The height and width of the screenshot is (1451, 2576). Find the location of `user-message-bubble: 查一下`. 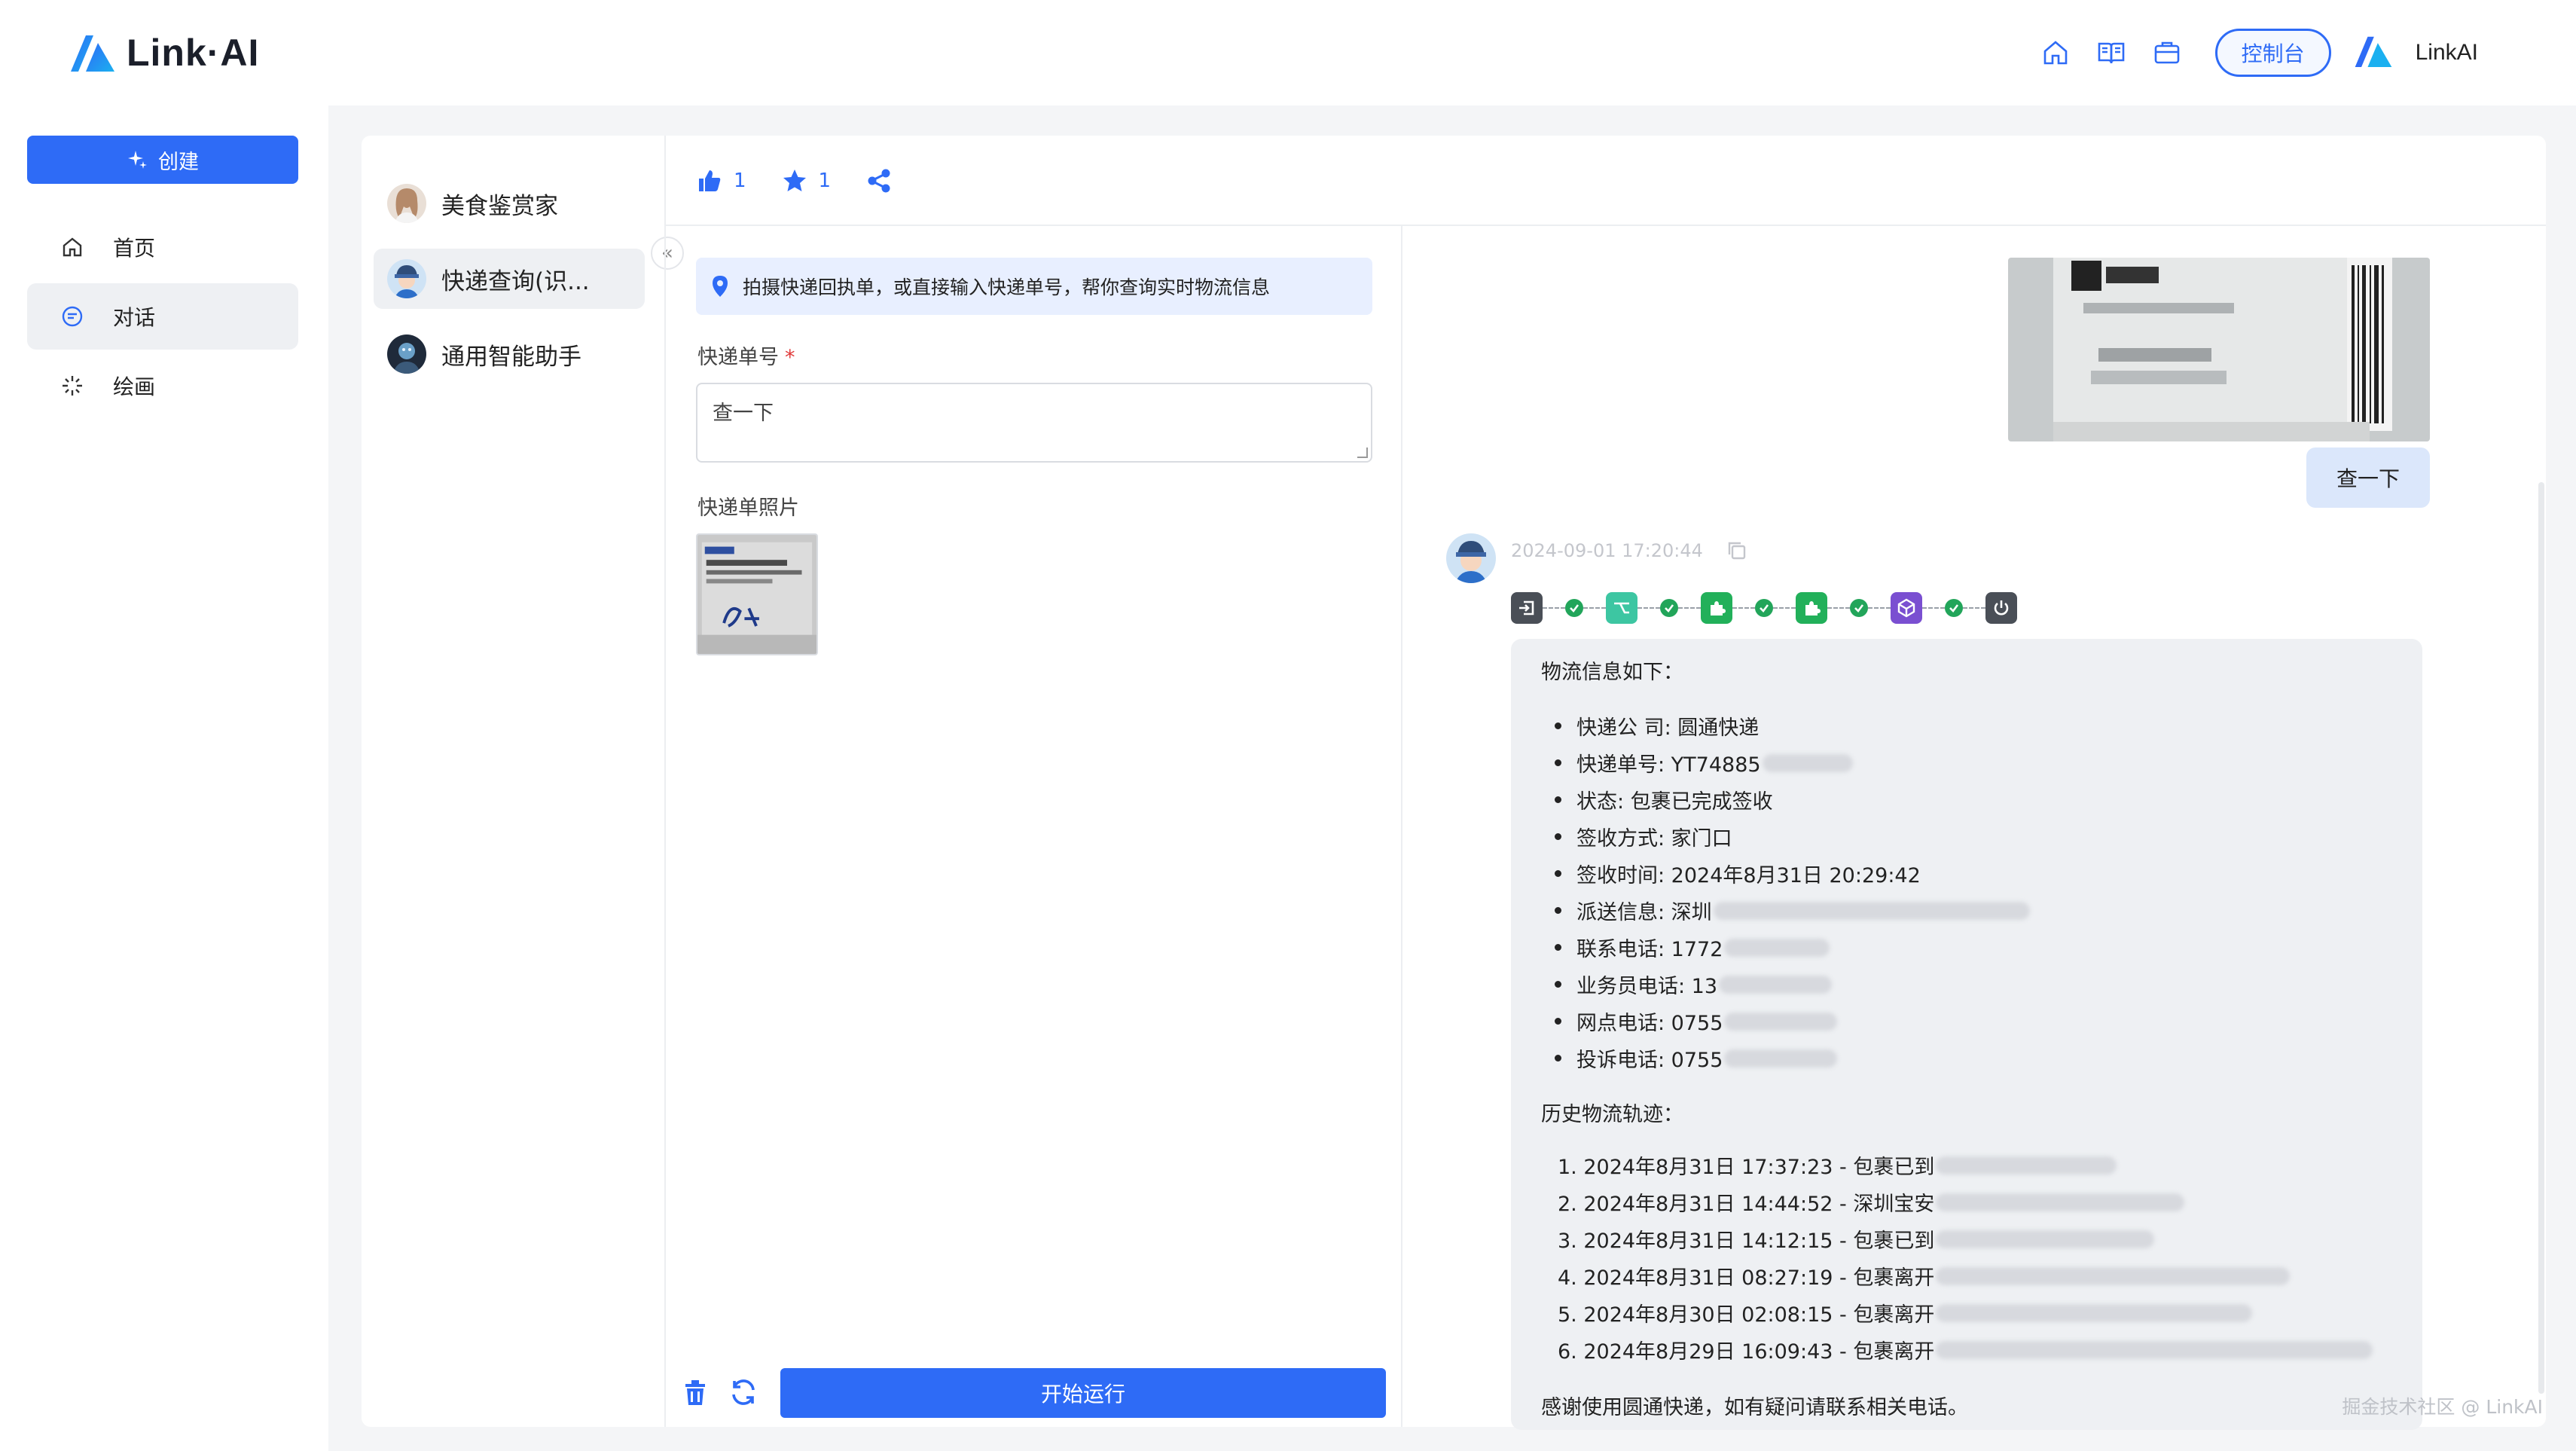

user-message-bubble: 查一下 is located at coordinates (2368, 478).